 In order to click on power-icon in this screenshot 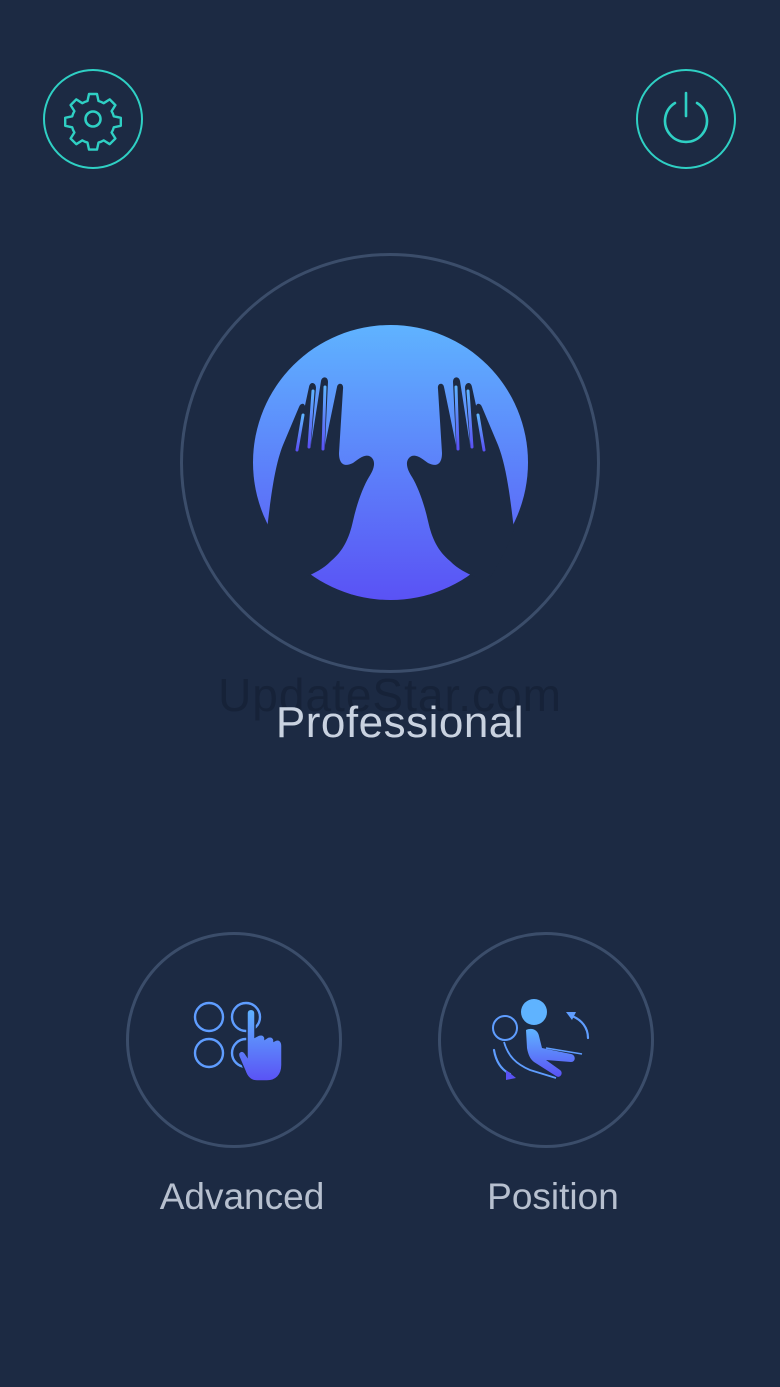, I will do `click(686, 117)`.